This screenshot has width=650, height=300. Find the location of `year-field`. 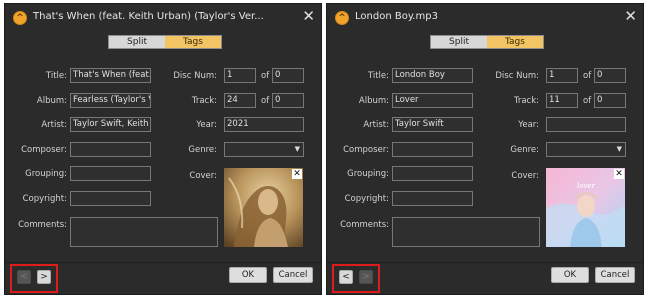

year-field is located at coordinates (586, 124).